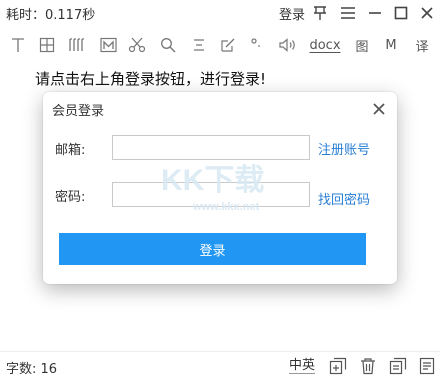 The image size is (440, 379). Describe the element at coordinates (375, 13) in the screenshot. I see `minimize-icon` at that location.